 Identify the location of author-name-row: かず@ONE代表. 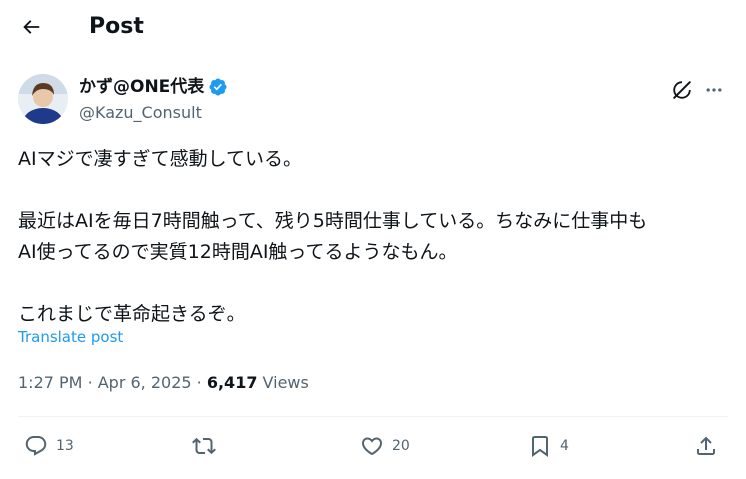
(153, 87).